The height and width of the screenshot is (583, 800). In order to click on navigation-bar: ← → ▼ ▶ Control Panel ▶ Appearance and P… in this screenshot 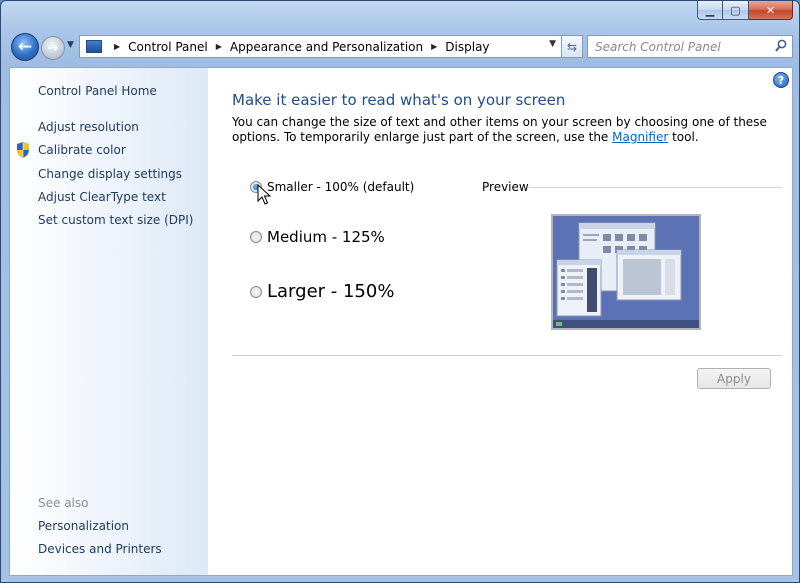, I will do `click(401, 47)`.